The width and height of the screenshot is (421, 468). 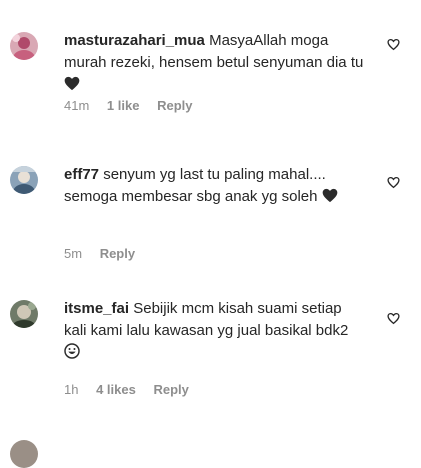 What do you see at coordinates (71, 389) in the screenshot?
I see `comment-time: 1h` at bounding box center [71, 389].